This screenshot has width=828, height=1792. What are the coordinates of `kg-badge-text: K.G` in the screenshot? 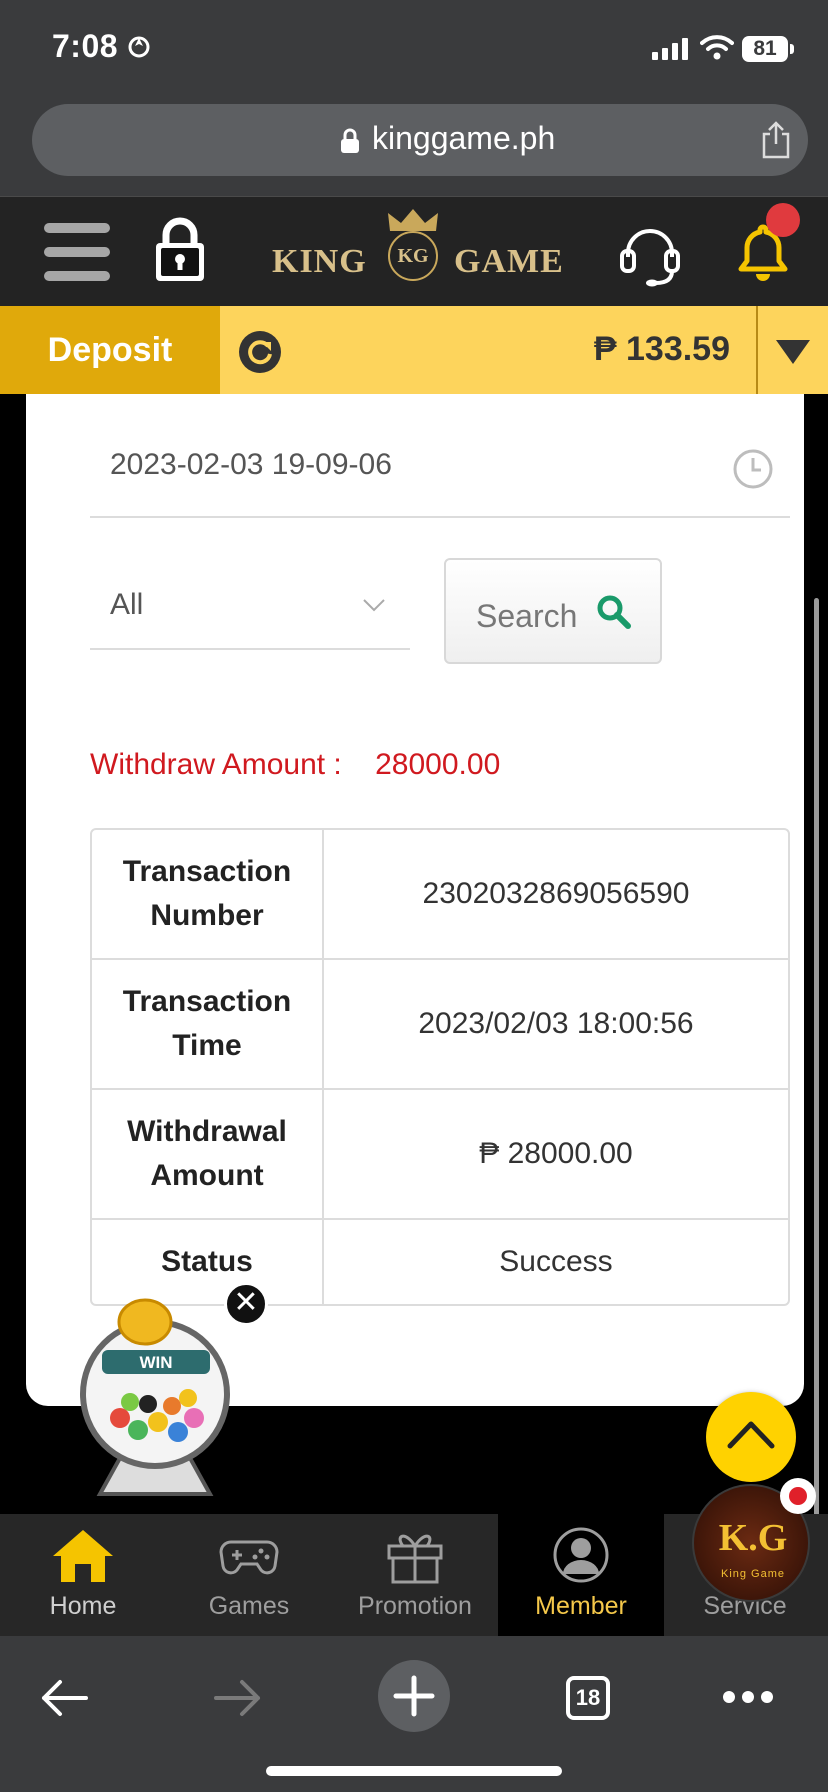 It's located at (753, 1538).